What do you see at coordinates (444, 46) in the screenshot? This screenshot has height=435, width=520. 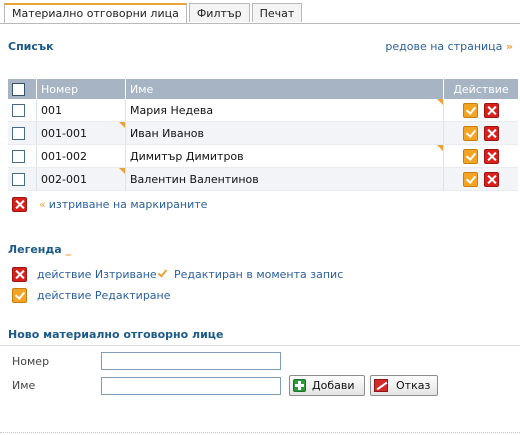 I see `rows-per-page-label: редове на страница` at bounding box center [444, 46].